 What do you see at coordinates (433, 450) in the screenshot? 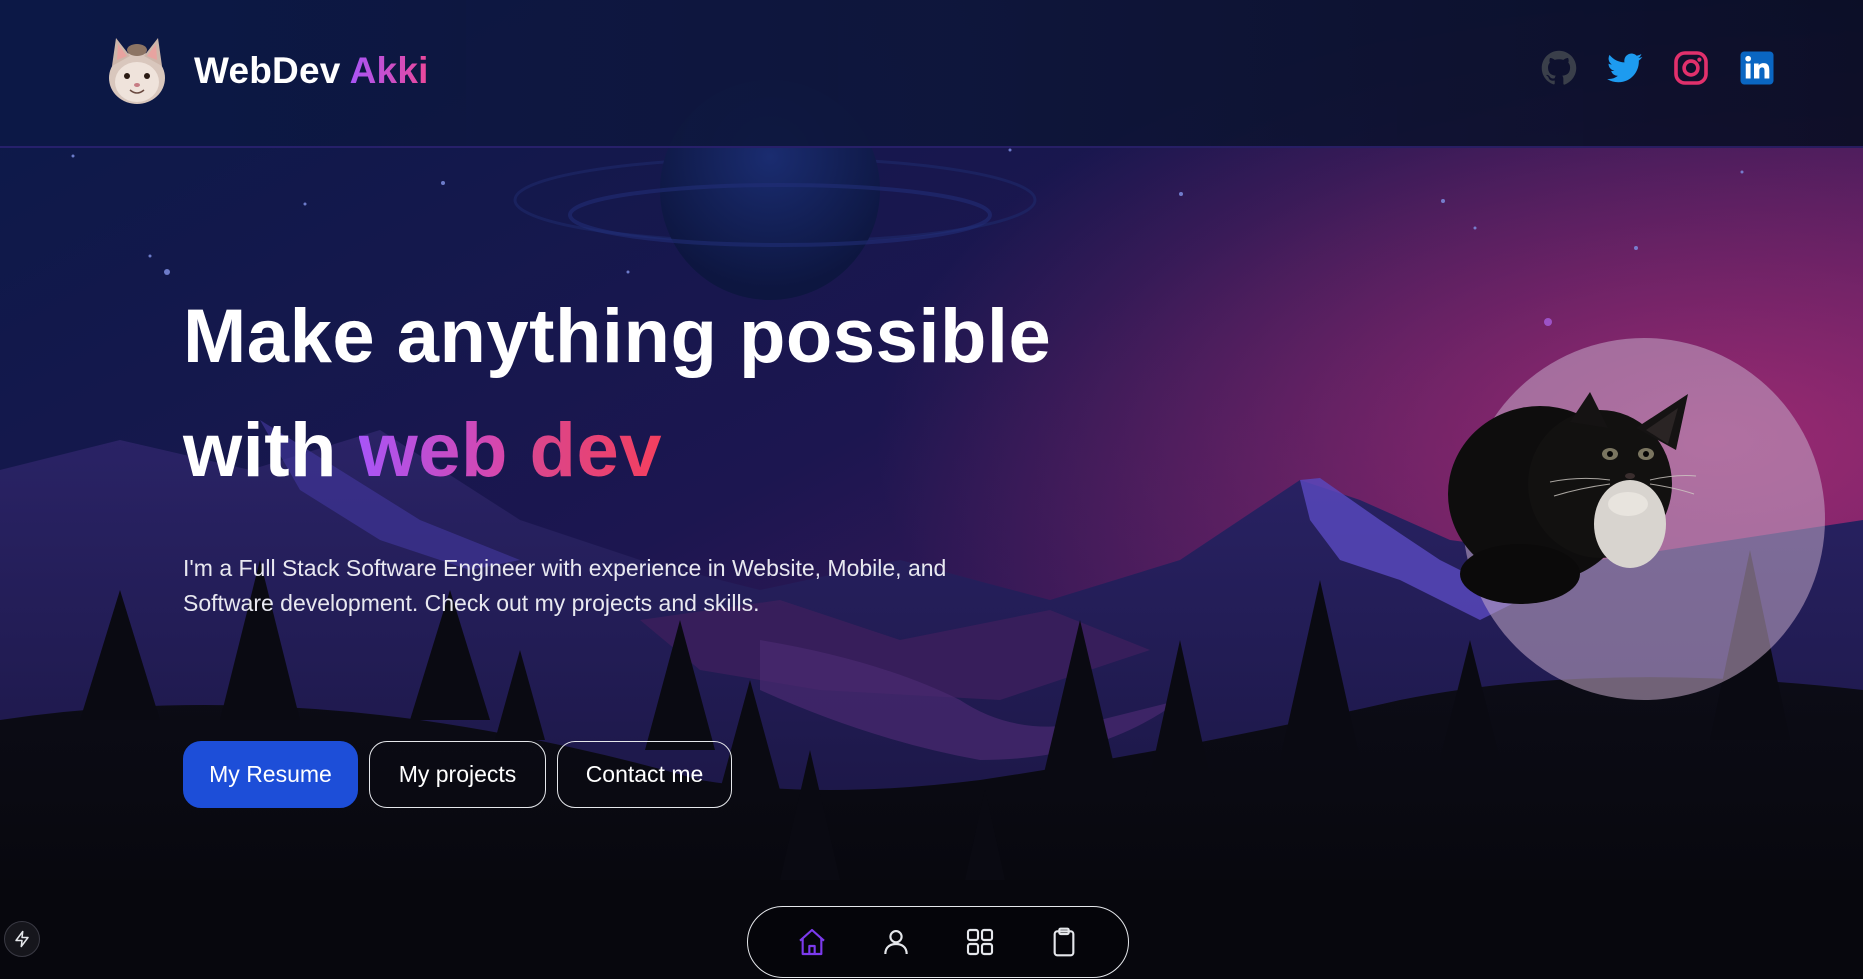
I see `hero-title-accent-web: web` at bounding box center [433, 450].